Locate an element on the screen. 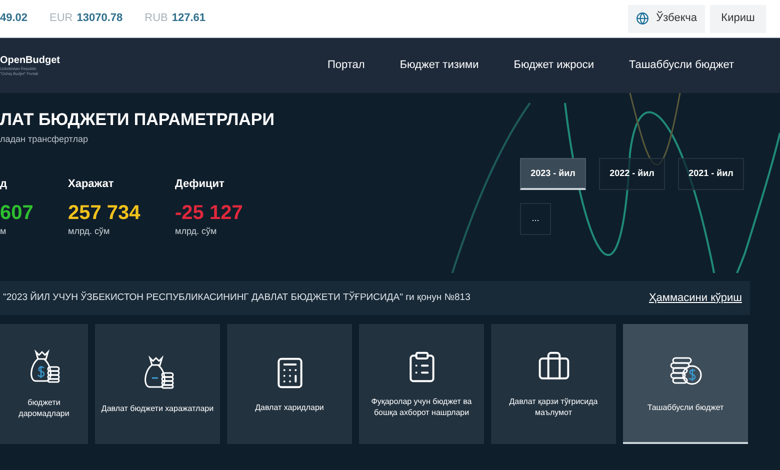 The image size is (780, 470). nav-link: Портал is located at coordinates (346, 65).